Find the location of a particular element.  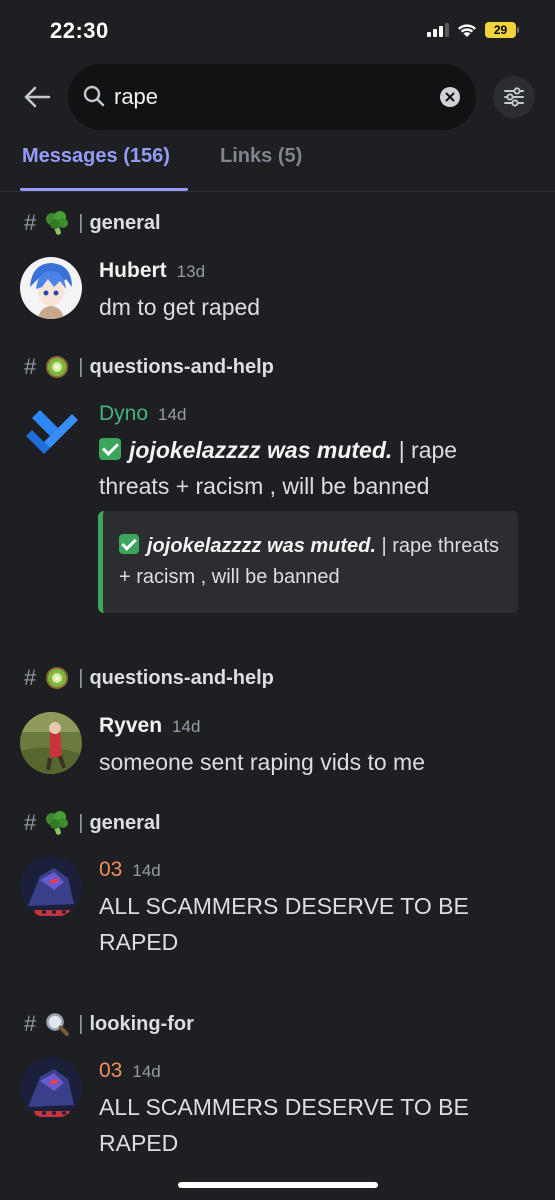

tab-messages-label: Messages is located at coordinates (70, 156).